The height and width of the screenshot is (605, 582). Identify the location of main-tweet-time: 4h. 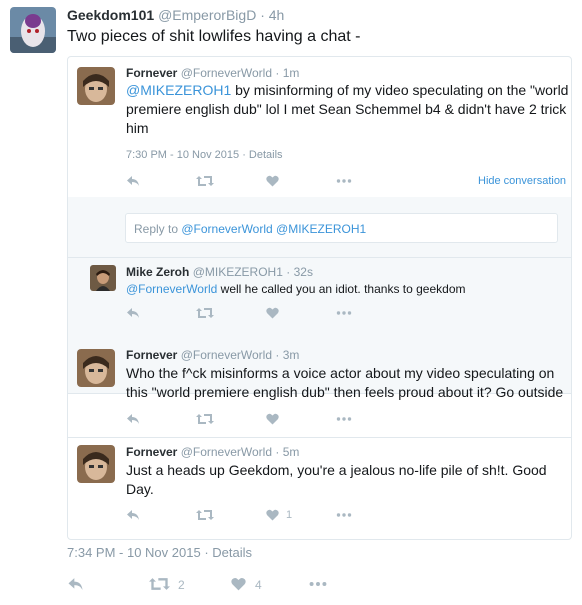
(277, 15).